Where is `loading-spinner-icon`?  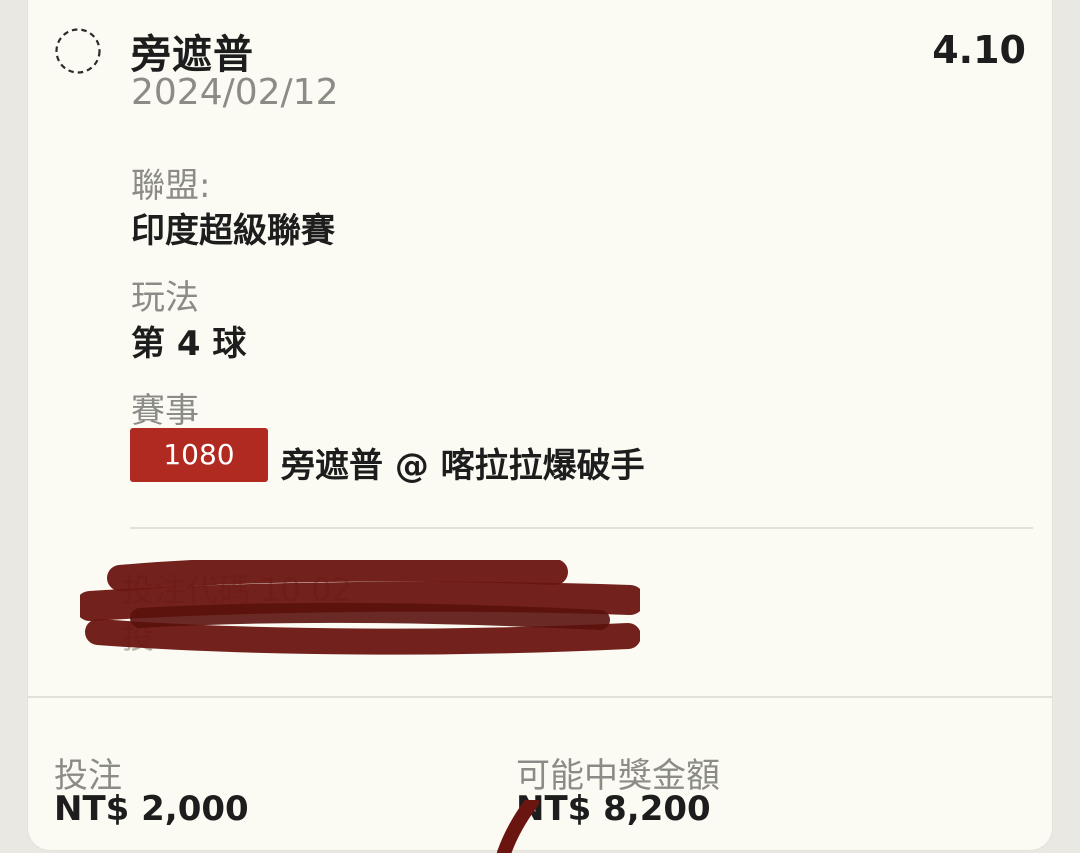 loading-spinner-icon is located at coordinates (78, 51).